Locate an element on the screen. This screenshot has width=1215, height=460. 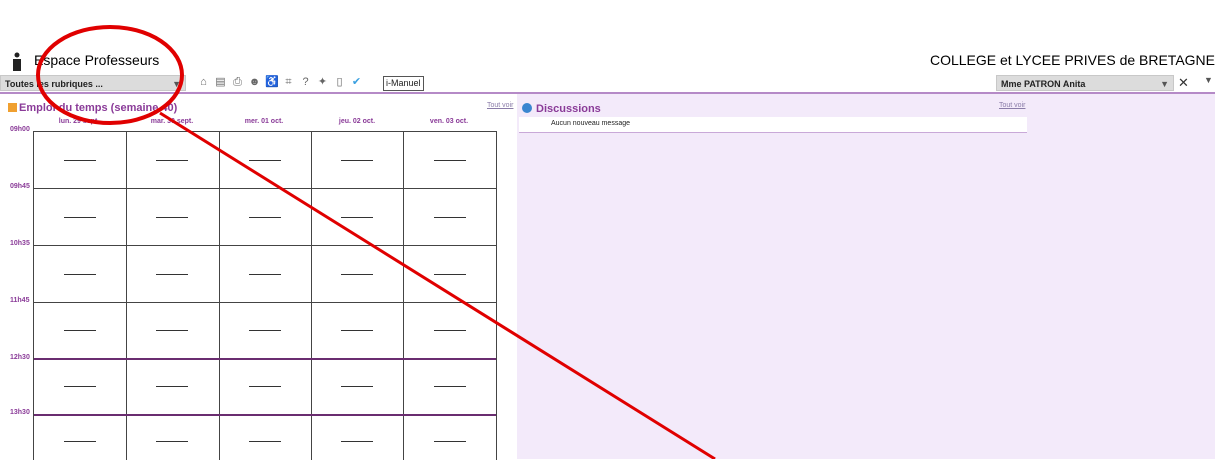
day-header: lun. 29 sept. is located at coordinates (79, 121).